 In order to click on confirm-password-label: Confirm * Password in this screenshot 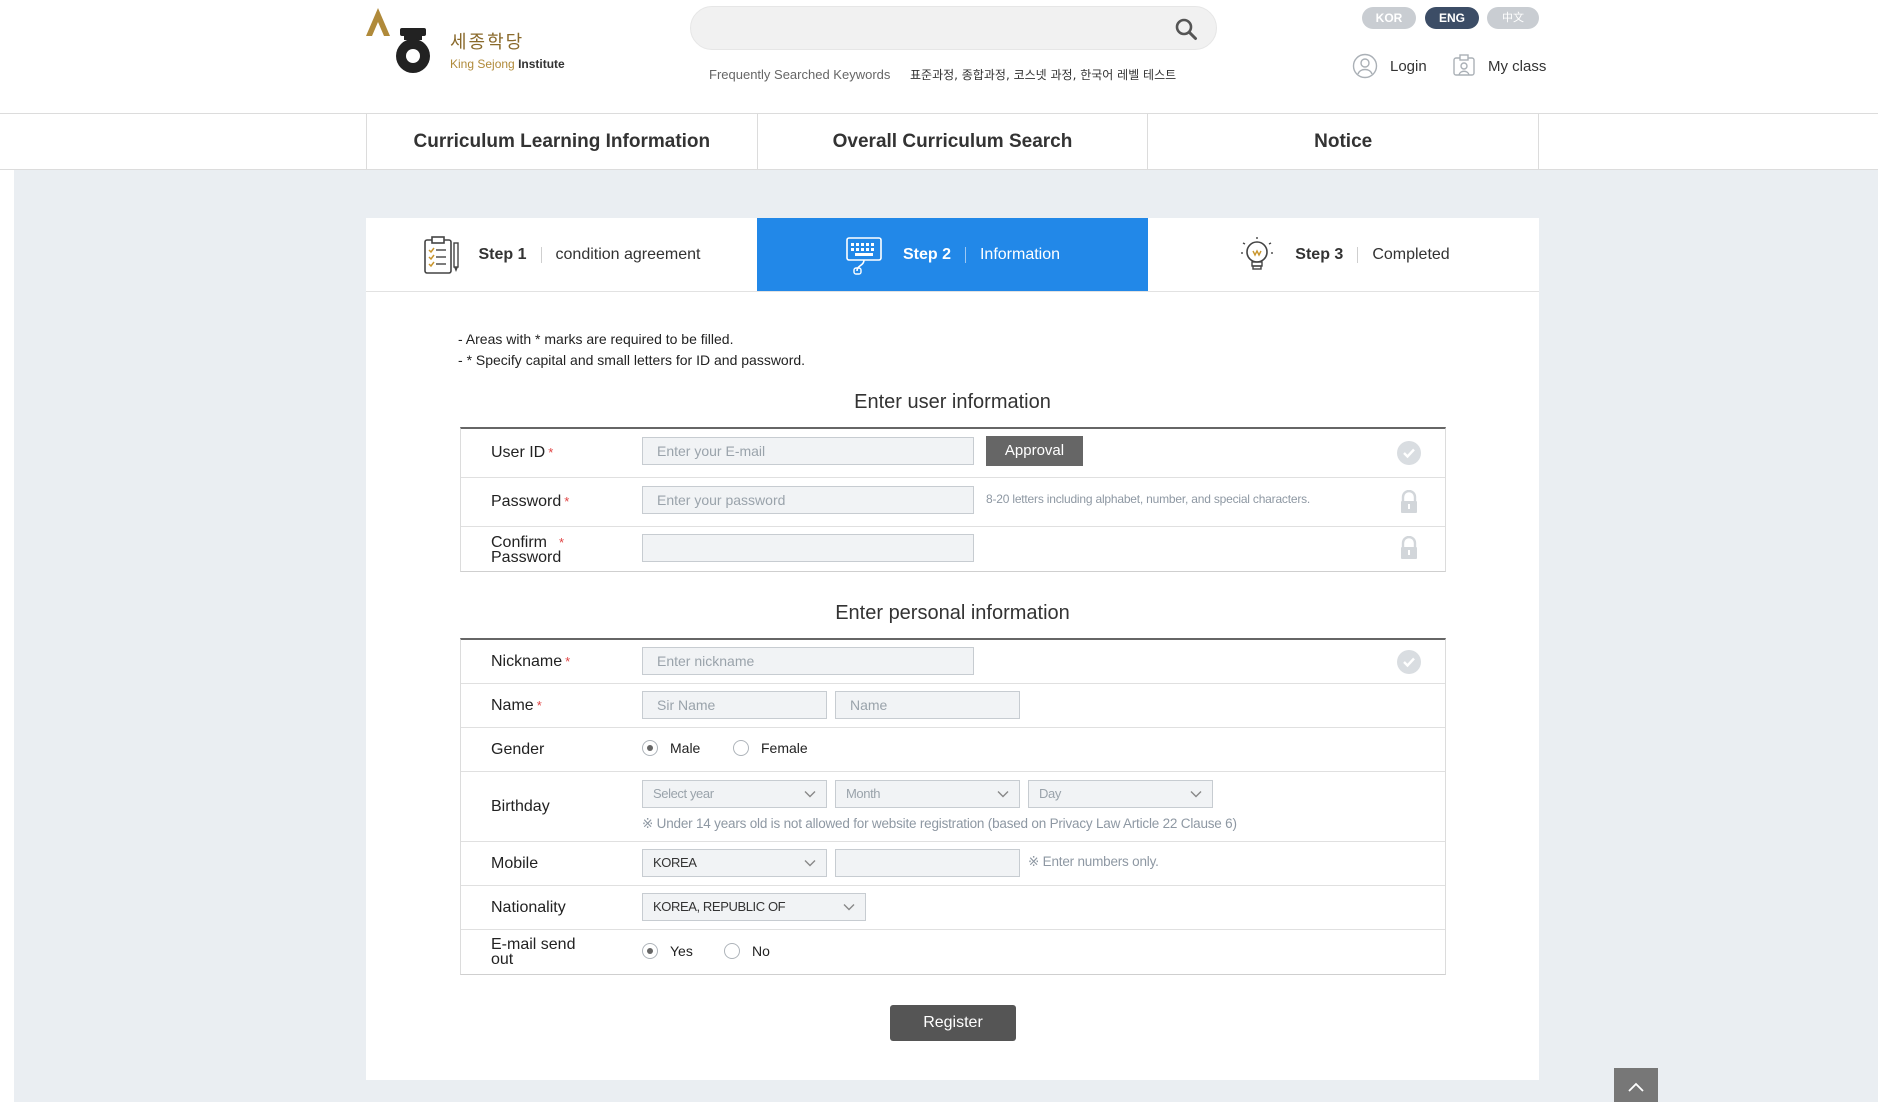, I will do `click(528, 550)`.